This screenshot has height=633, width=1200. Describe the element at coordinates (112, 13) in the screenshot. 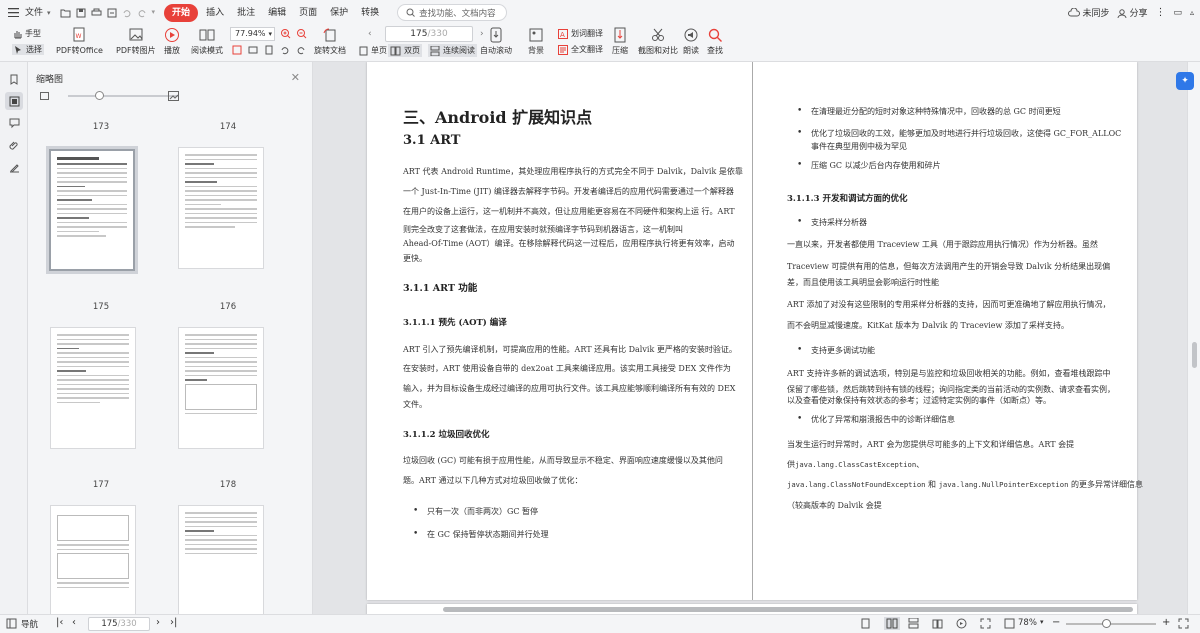

I see `export-icon` at that location.